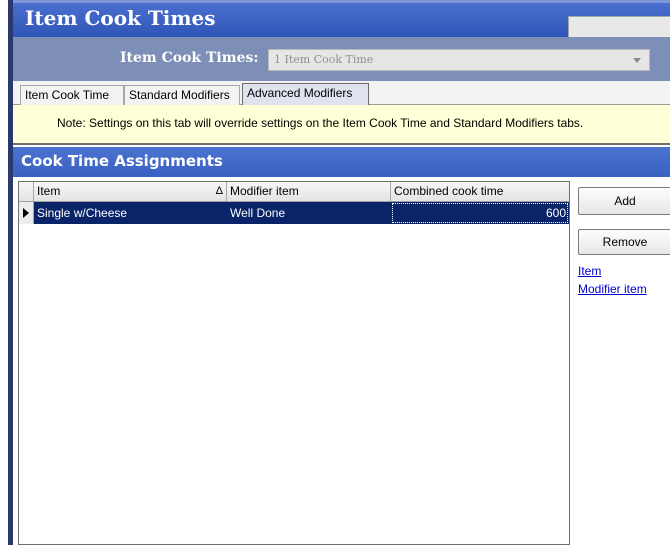  What do you see at coordinates (619, 27) in the screenshot?
I see `title-bar-field` at bounding box center [619, 27].